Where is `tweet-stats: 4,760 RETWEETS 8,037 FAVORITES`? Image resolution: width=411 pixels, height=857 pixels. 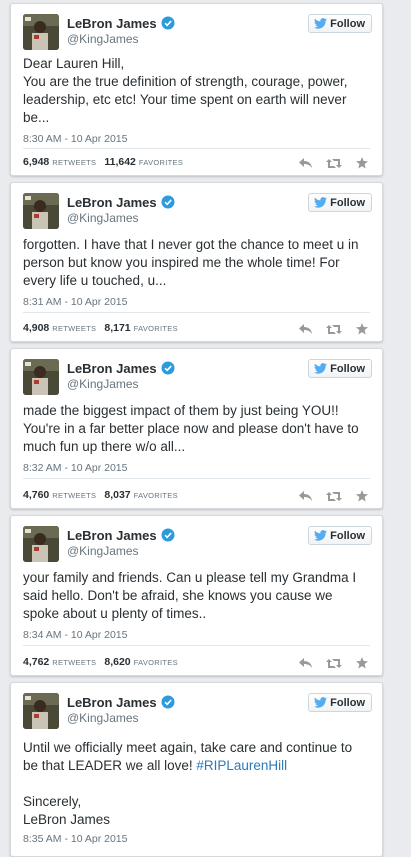
tweet-stats: 4,760 RETWEETS 8,037 FAVORITES is located at coordinates (104, 495).